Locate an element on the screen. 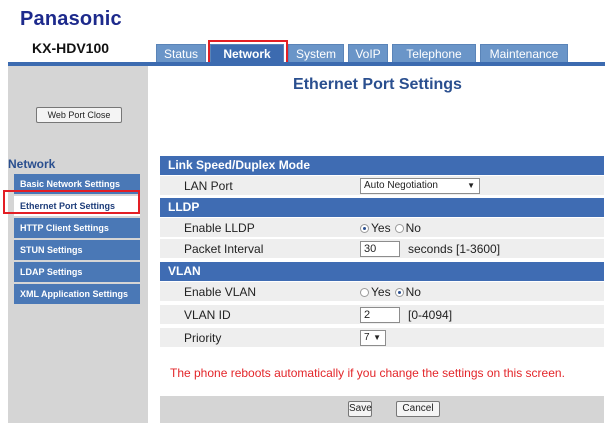 The height and width of the screenshot is (423, 607). cancel-button: Cancel is located at coordinates (418, 409).